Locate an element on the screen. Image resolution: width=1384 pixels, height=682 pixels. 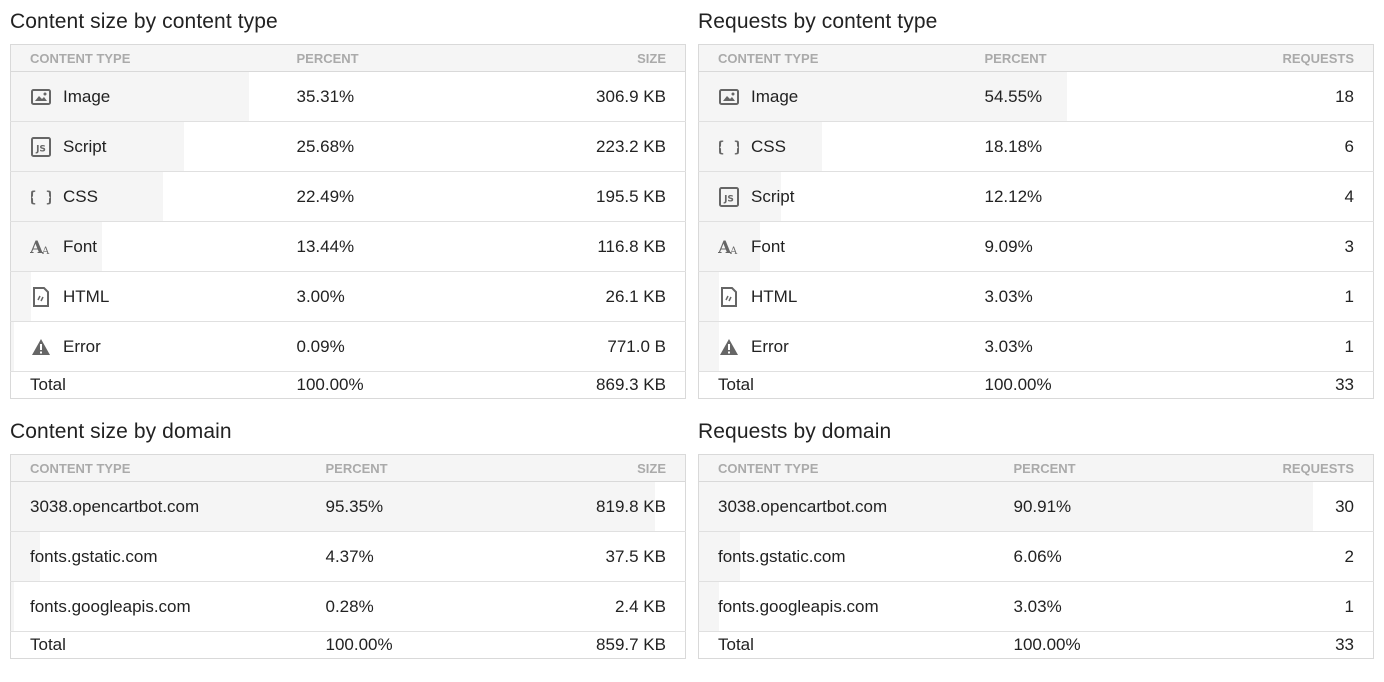
cell-value: 771.0 B is located at coordinates (581, 346).